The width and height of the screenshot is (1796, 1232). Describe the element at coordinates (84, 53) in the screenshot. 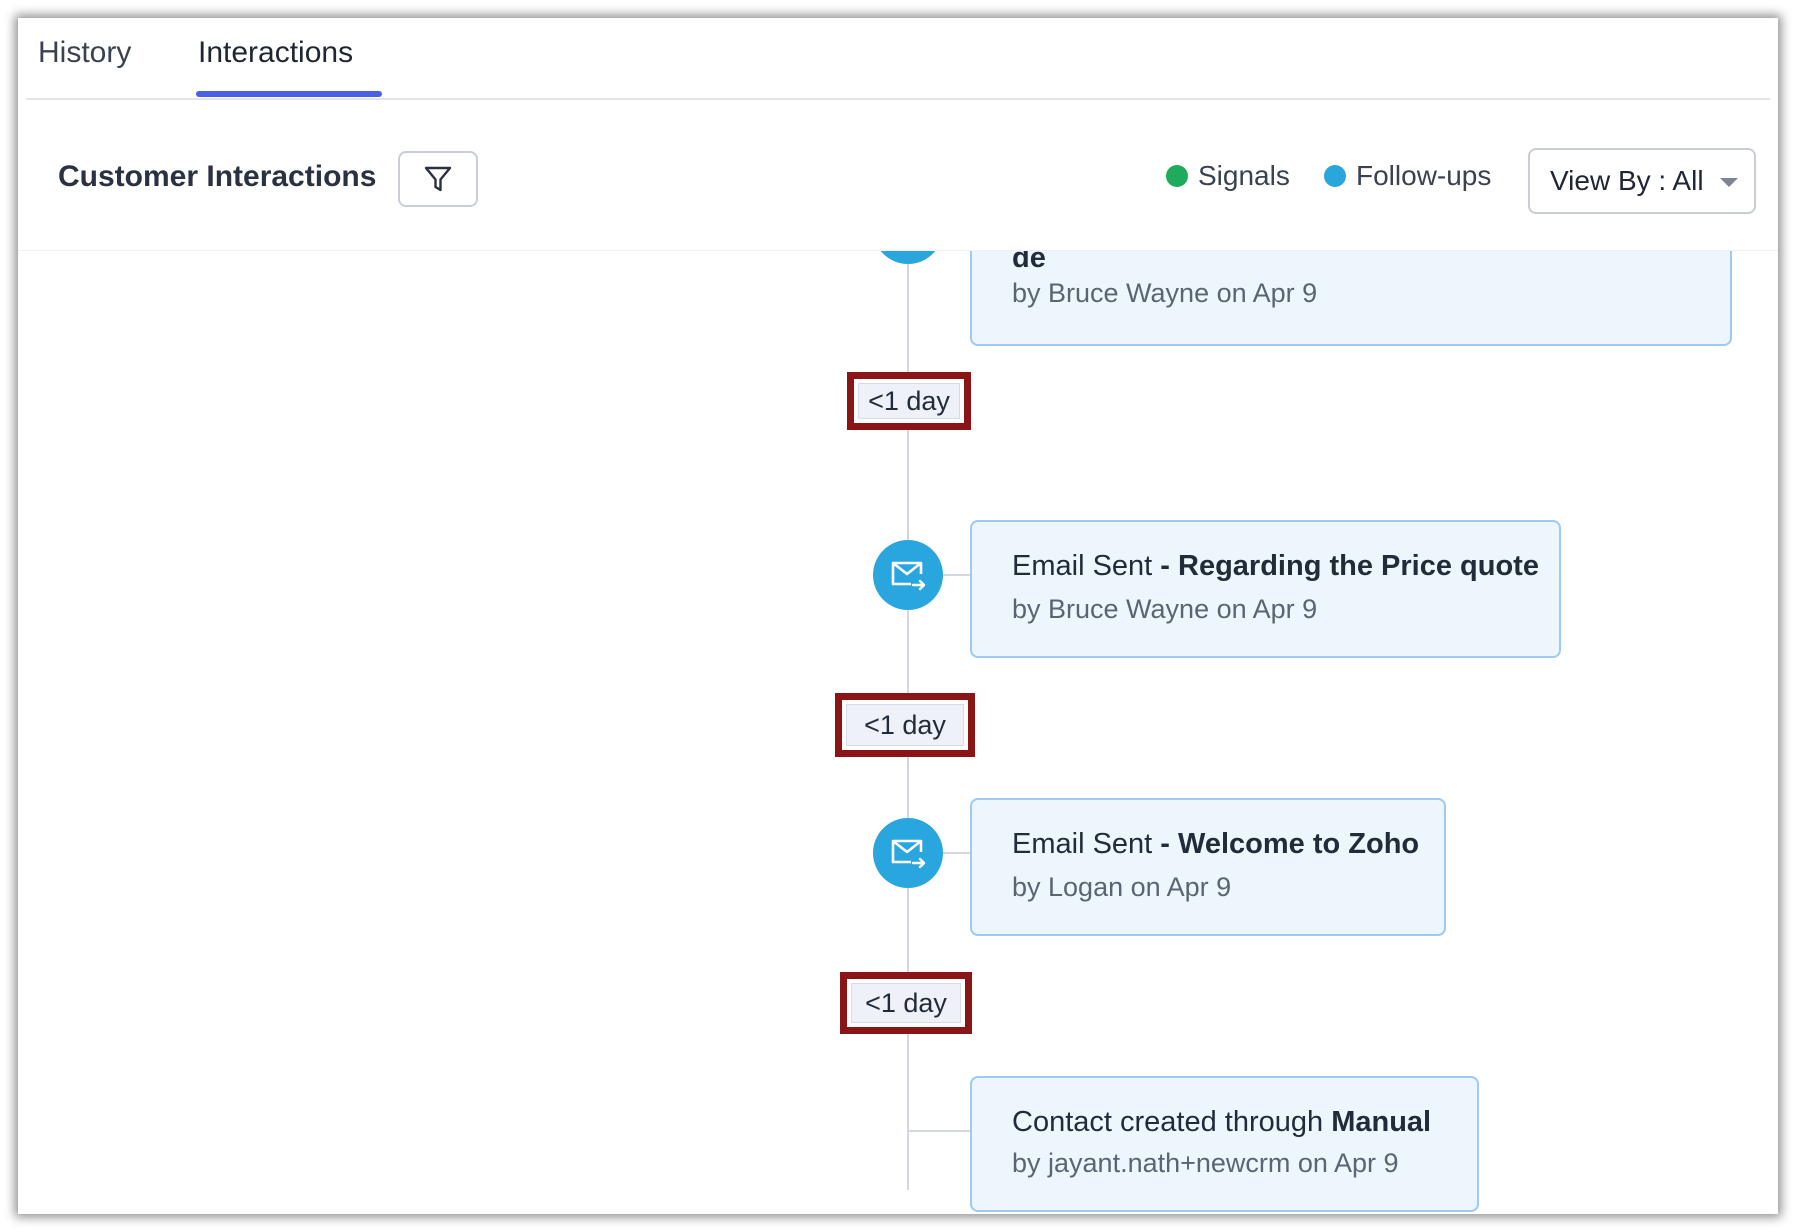

I see `tab-history: History` at that location.